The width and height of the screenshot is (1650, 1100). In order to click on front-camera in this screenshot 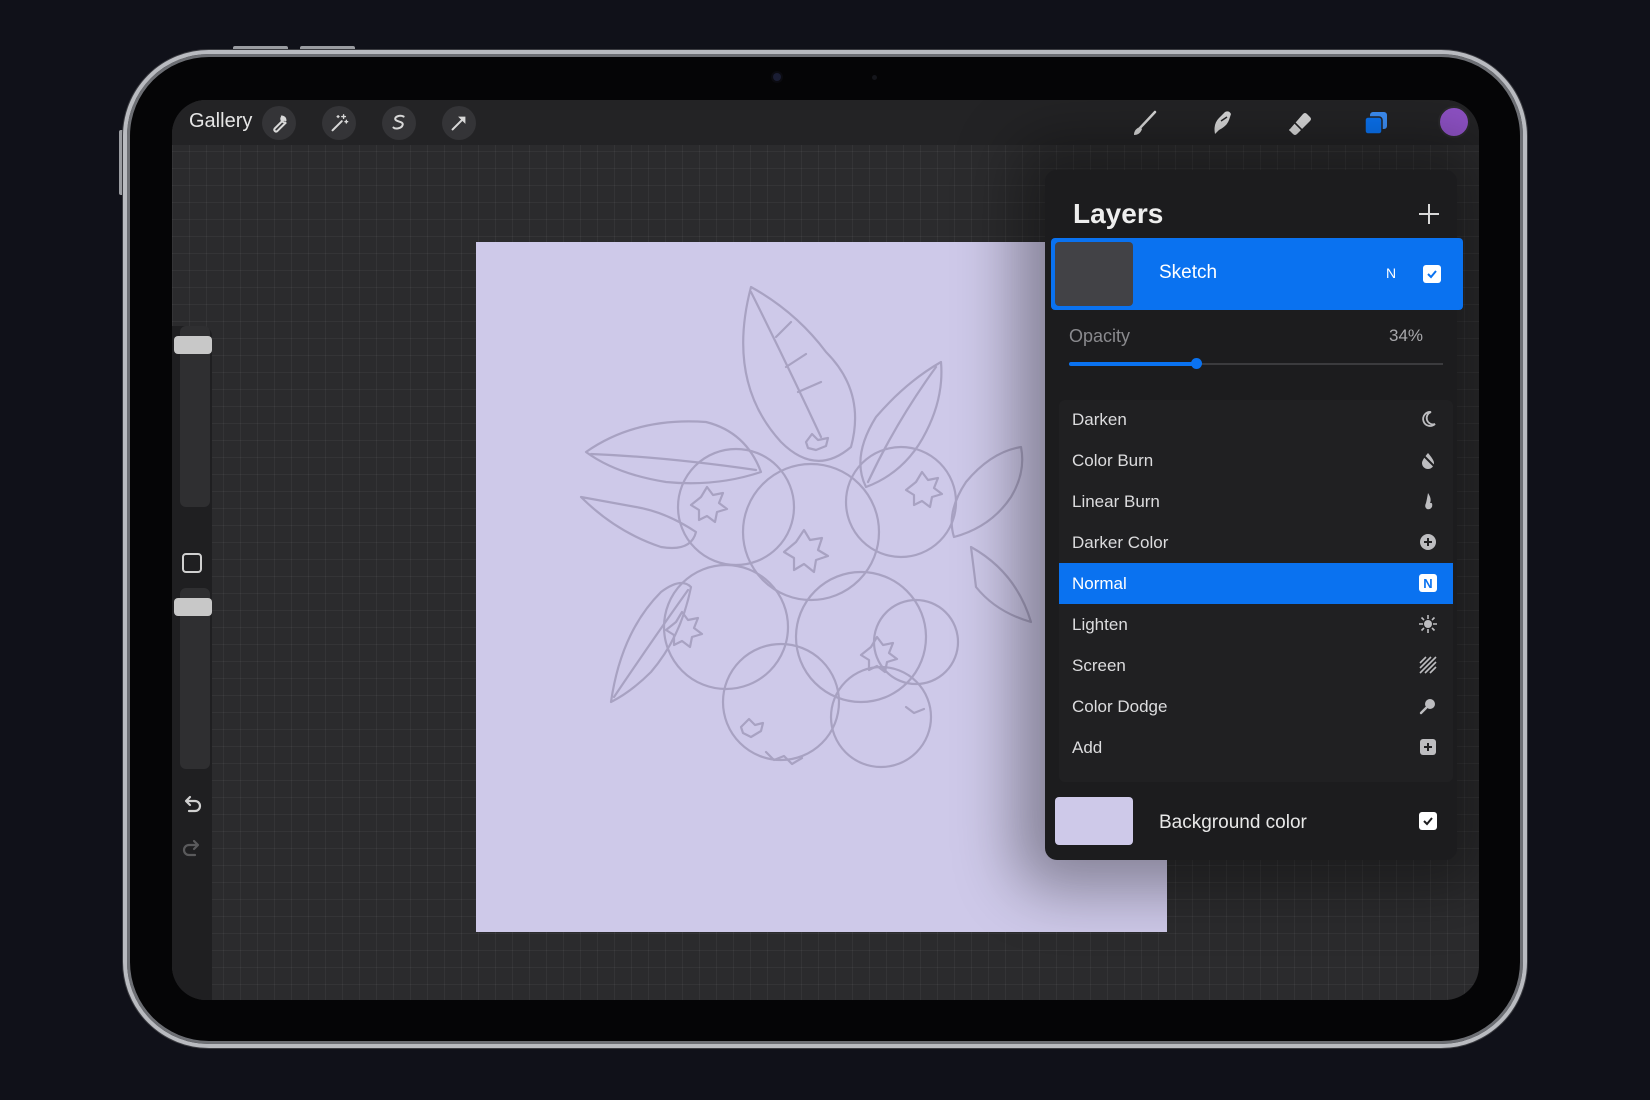, I will do `click(777, 77)`.